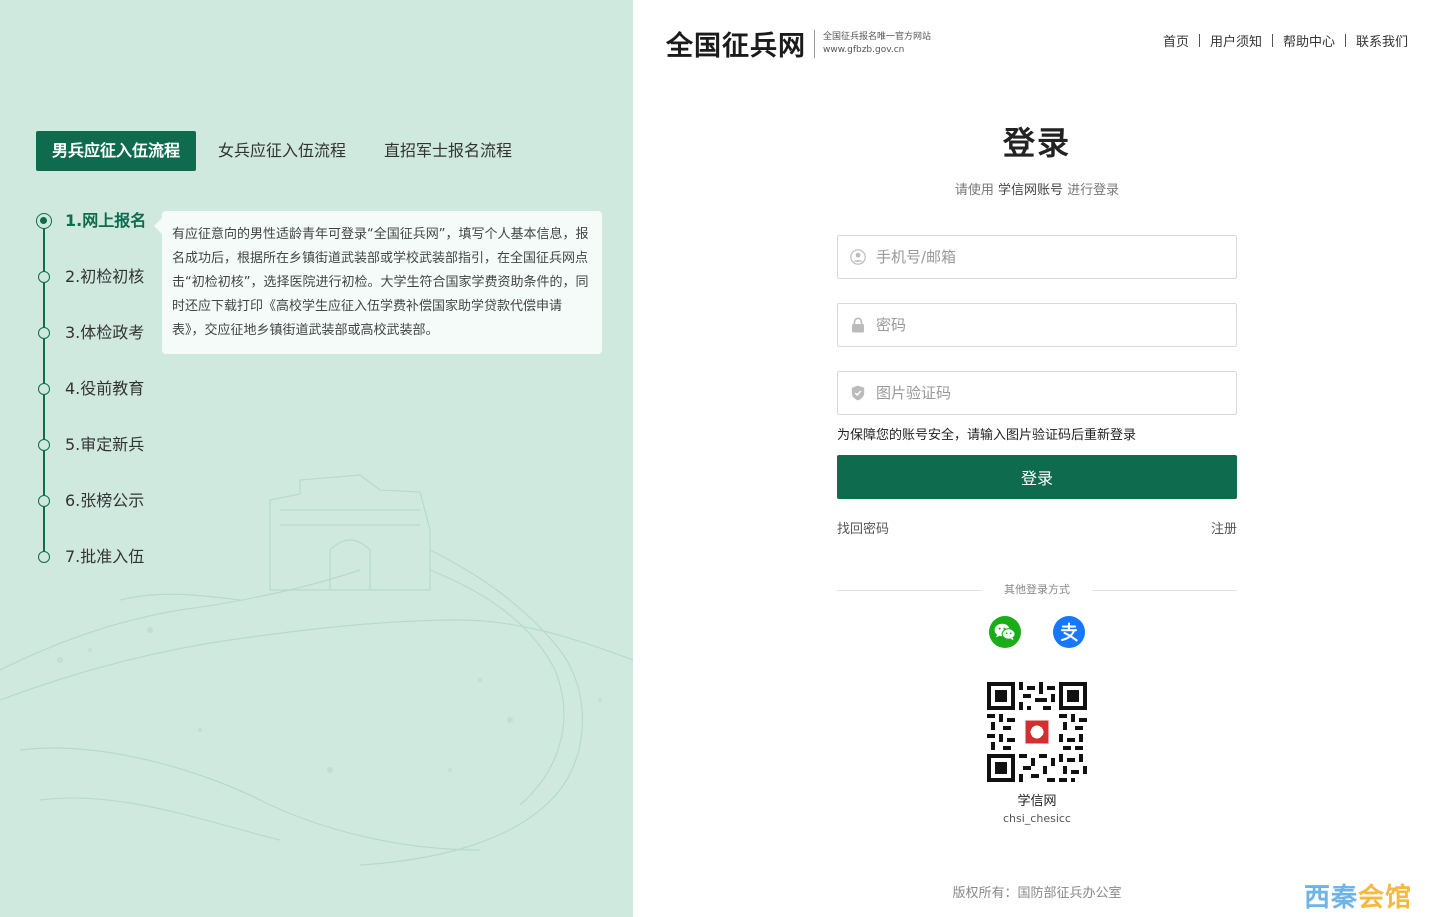 The height and width of the screenshot is (917, 1436). I want to click on tab-nco-process: 直招军士报名流程, so click(448, 151).